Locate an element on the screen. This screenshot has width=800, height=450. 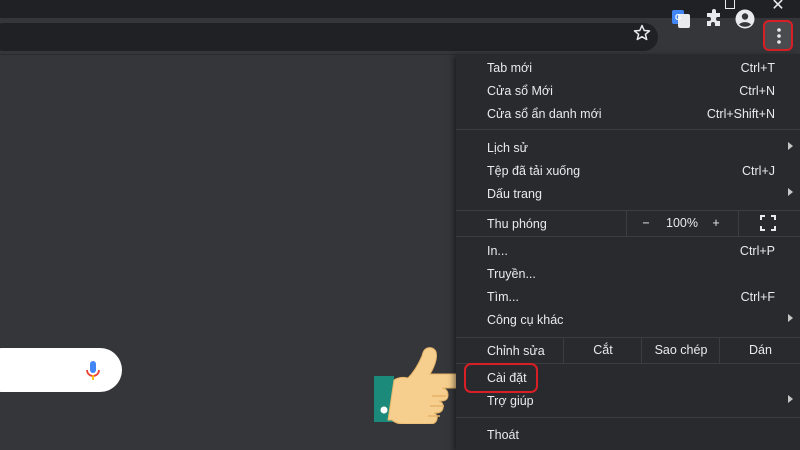
puzzle-icon is located at coordinates (715, 19).